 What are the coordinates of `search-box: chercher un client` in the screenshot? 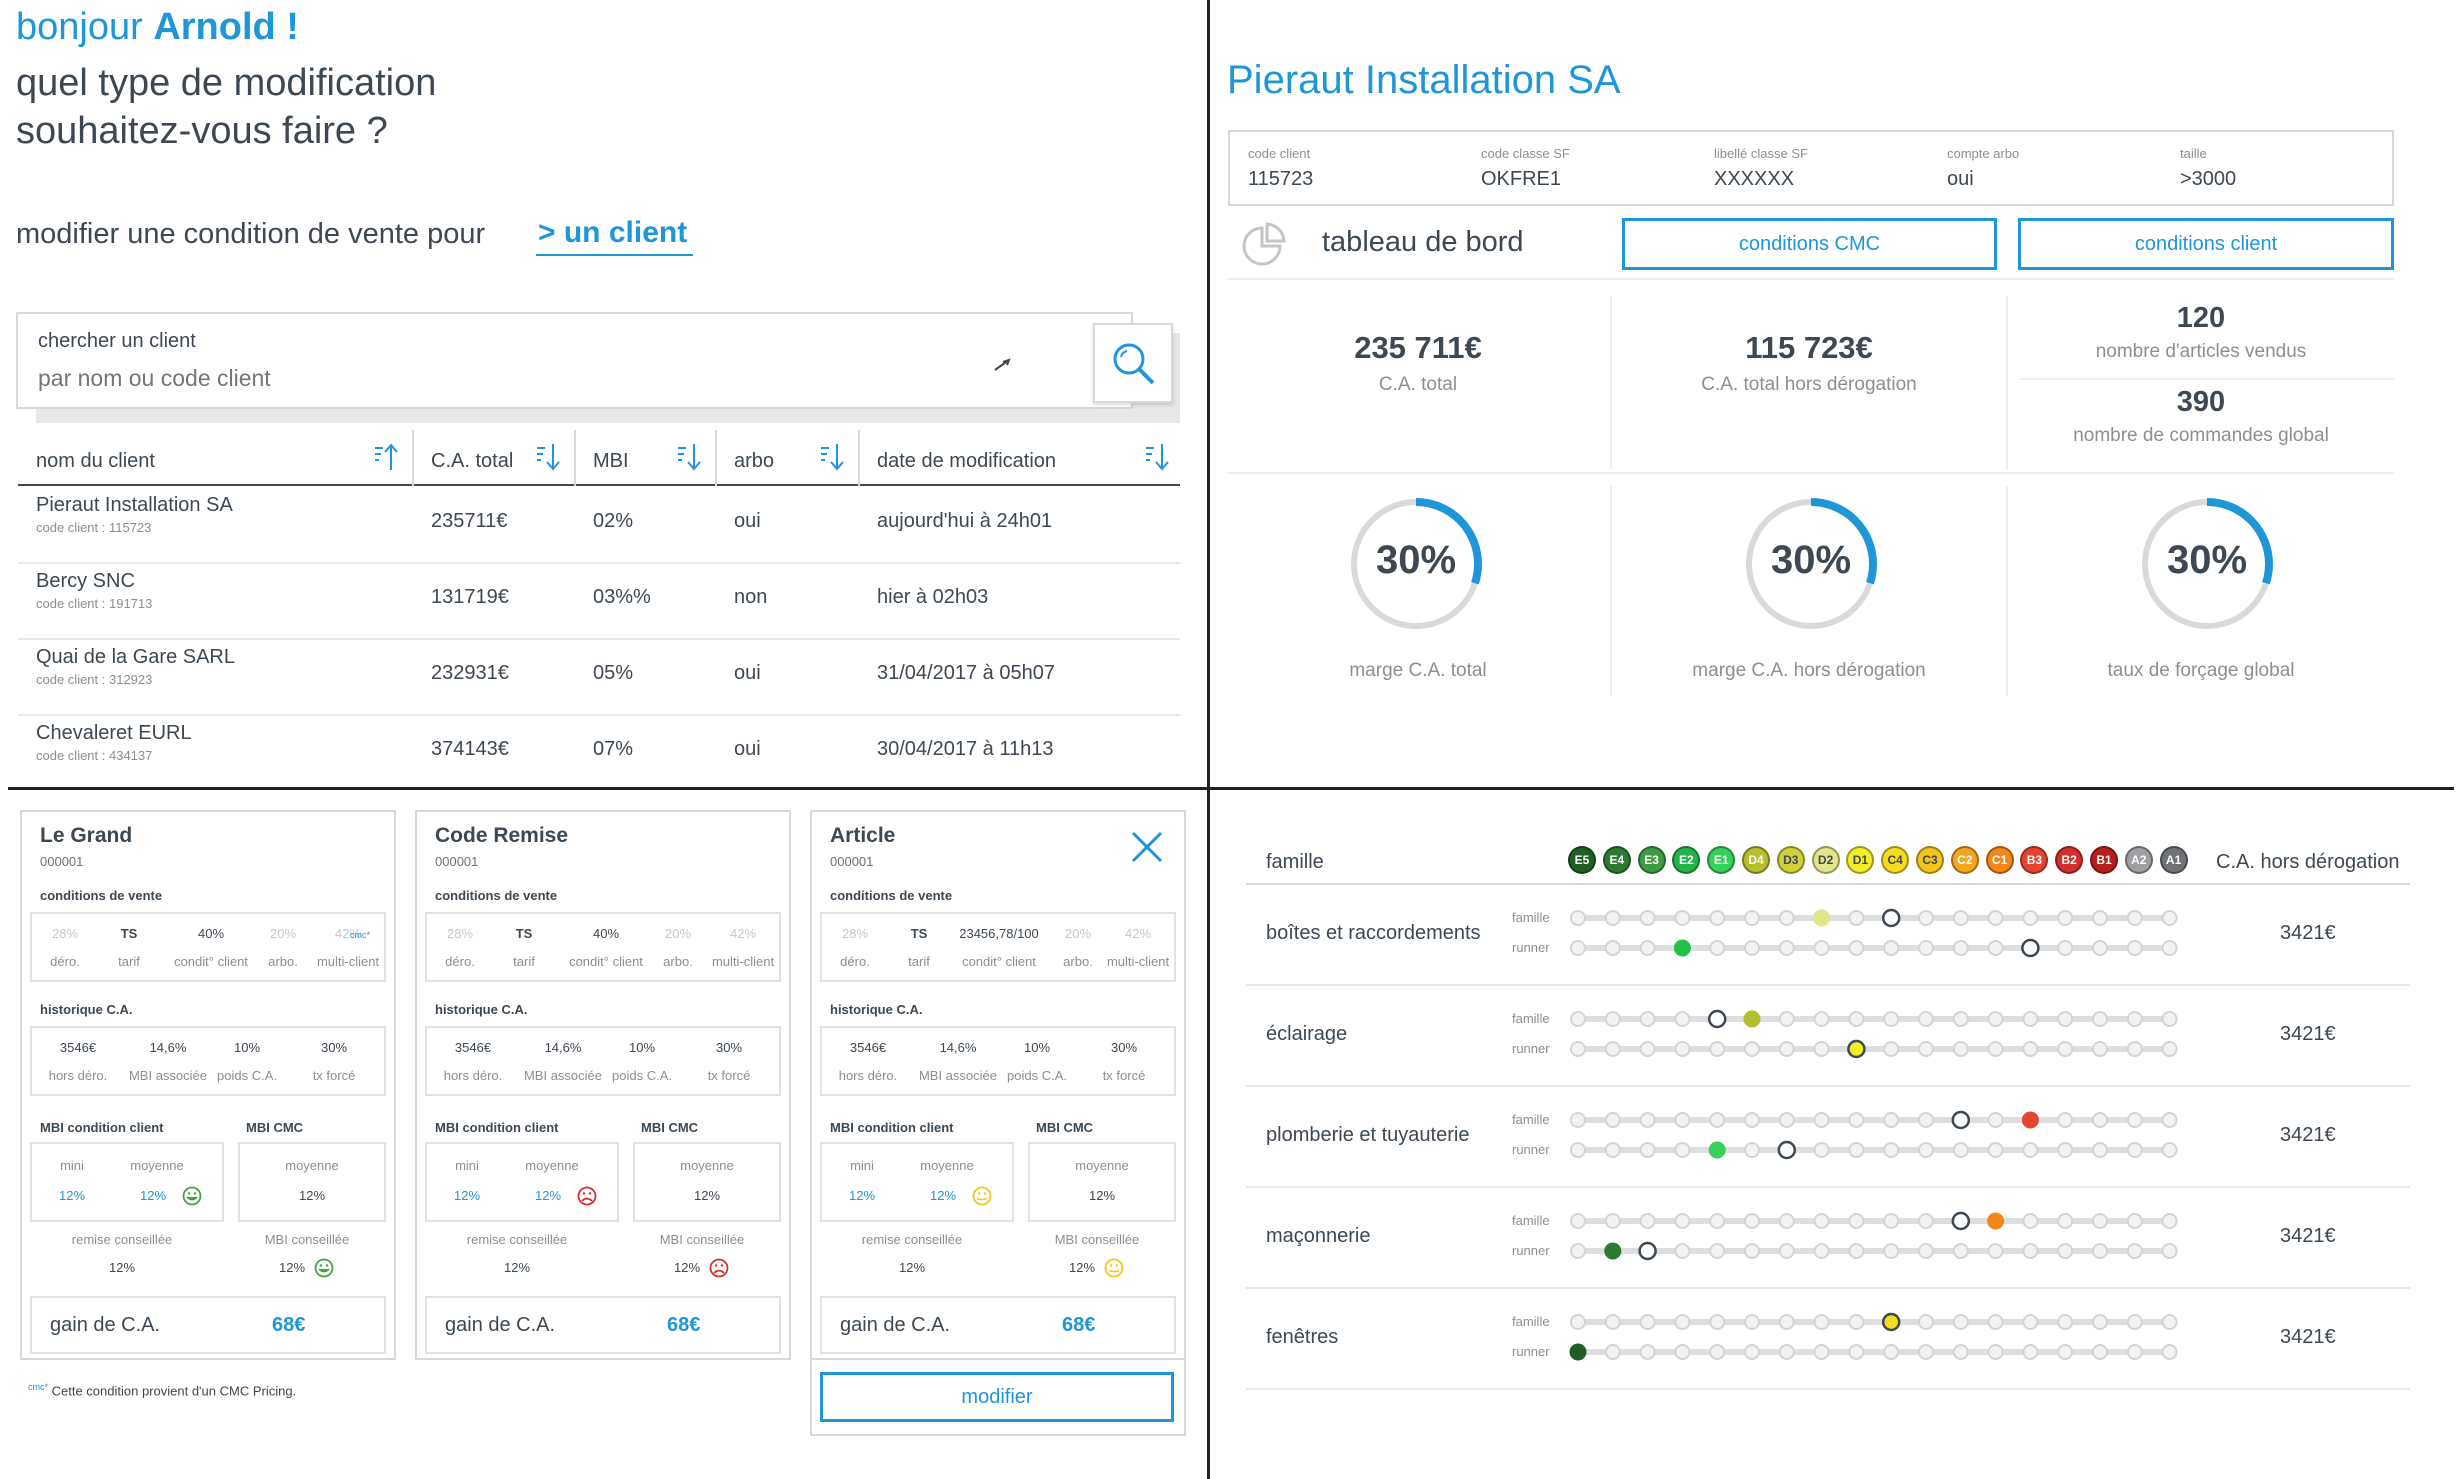 It's located at (574, 360).